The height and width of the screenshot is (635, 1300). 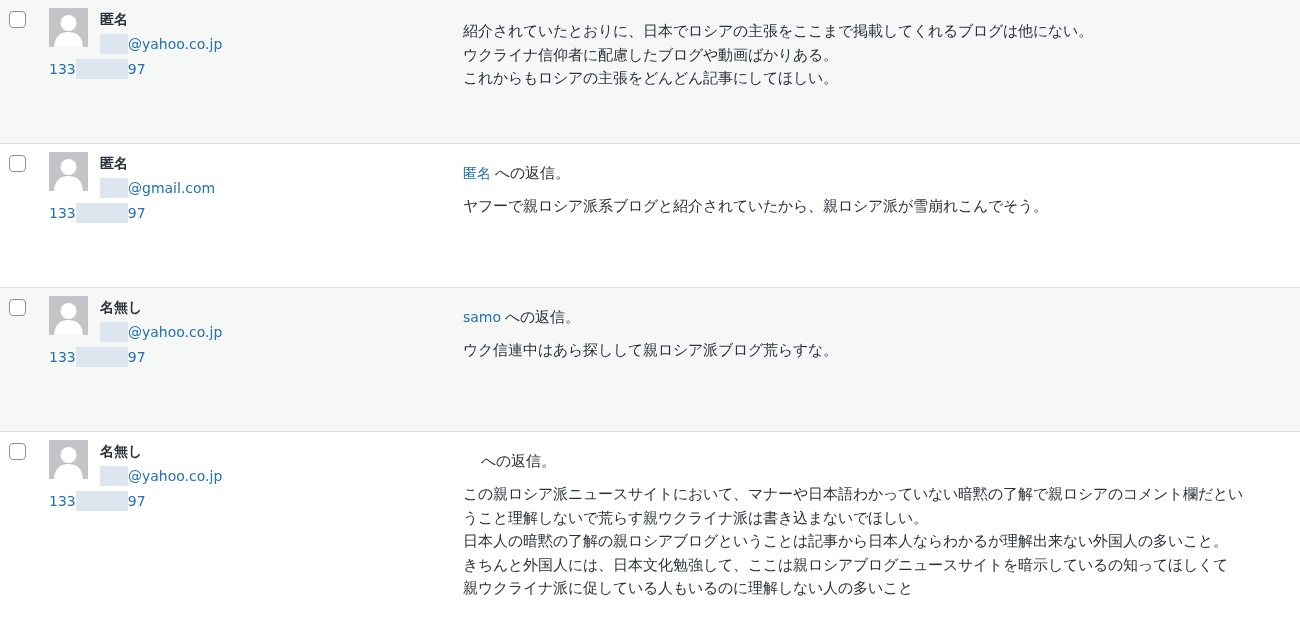 What do you see at coordinates (688, 588) in the screenshot?
I see `comment-text: 親ウクライナ派に促している人もいるのに理解しない人の多いこと` at bounding box center [688, 588].